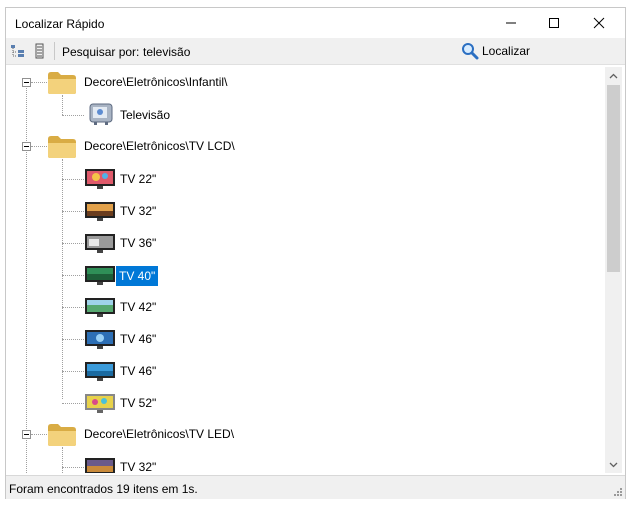 The width and height of the screenshot is (632, 509). What do you see at coordinates (60, 24) in the screenshot?
I see `window-title: Localizar Rápido` at bounding box center [60, 24].